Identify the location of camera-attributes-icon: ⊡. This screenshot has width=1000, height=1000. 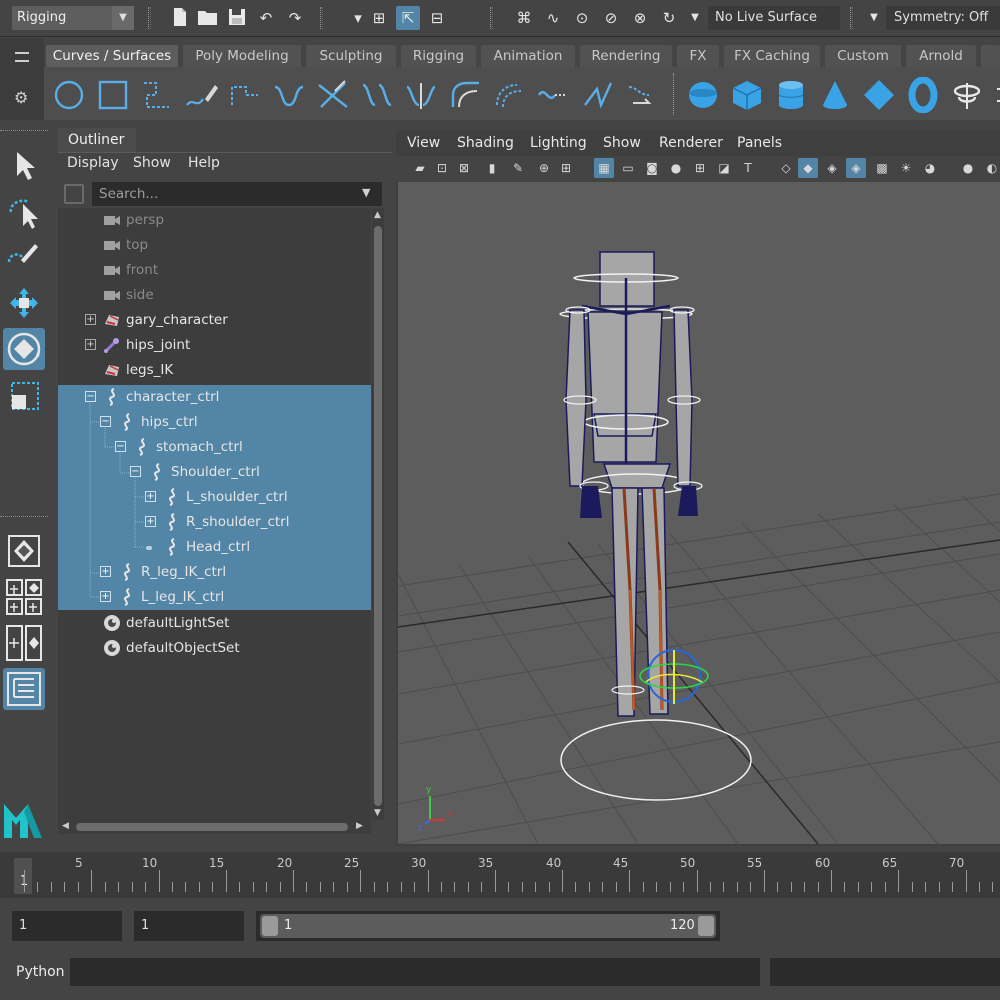
(442, 168).